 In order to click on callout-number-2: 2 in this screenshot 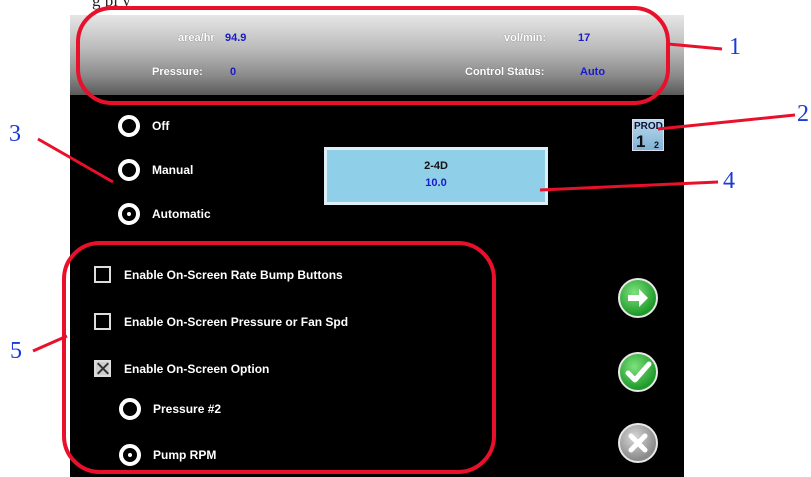, I will do `click(803, 114)`.